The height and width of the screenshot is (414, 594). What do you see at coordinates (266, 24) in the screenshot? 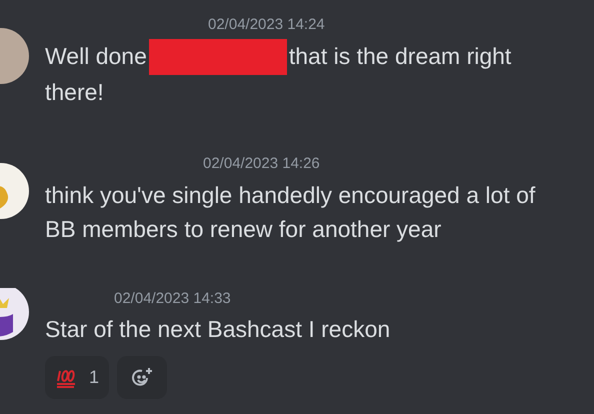
I see `message-timestamp: 02/04/2023 14:24` at bounding box center [266, 24].